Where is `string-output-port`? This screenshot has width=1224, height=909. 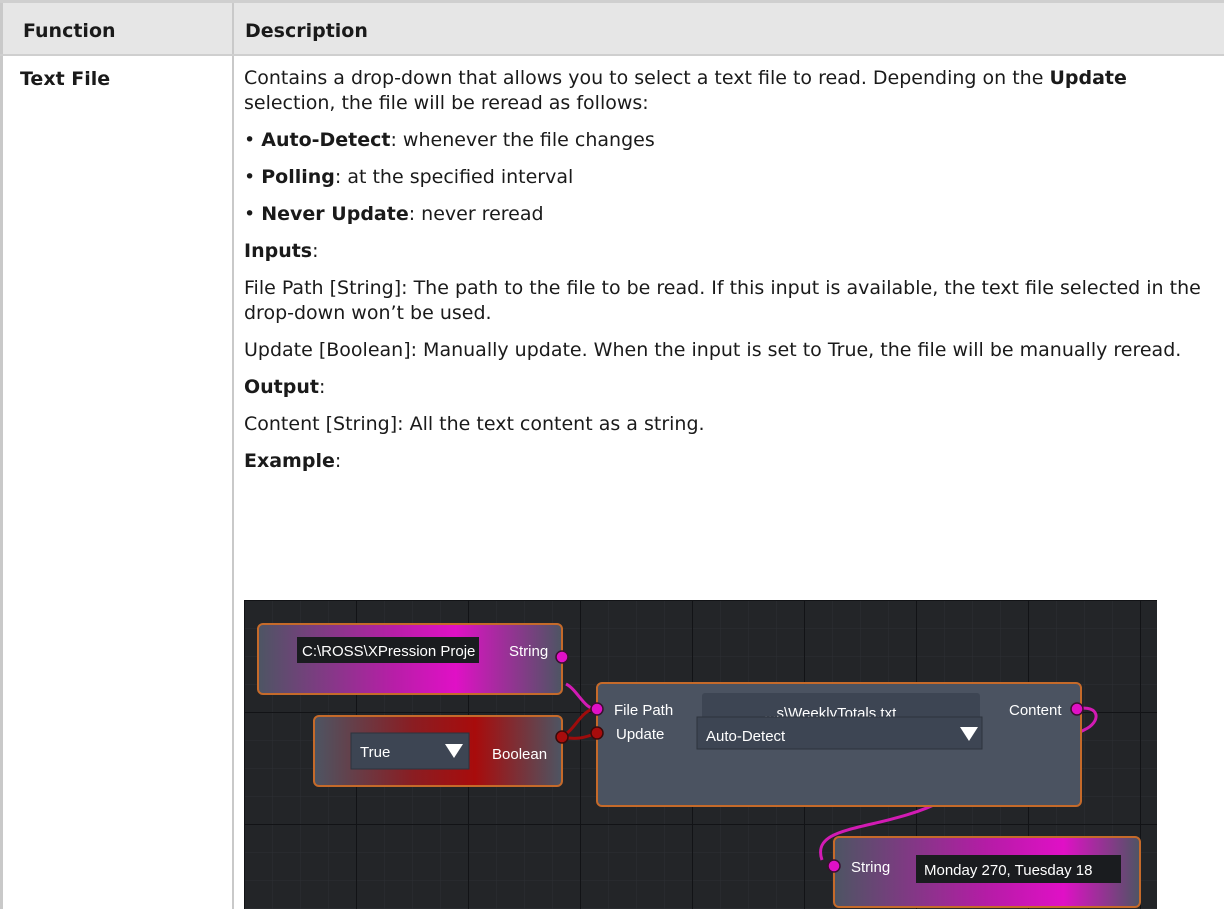
string-output-port is located at coordinates (562, 657).